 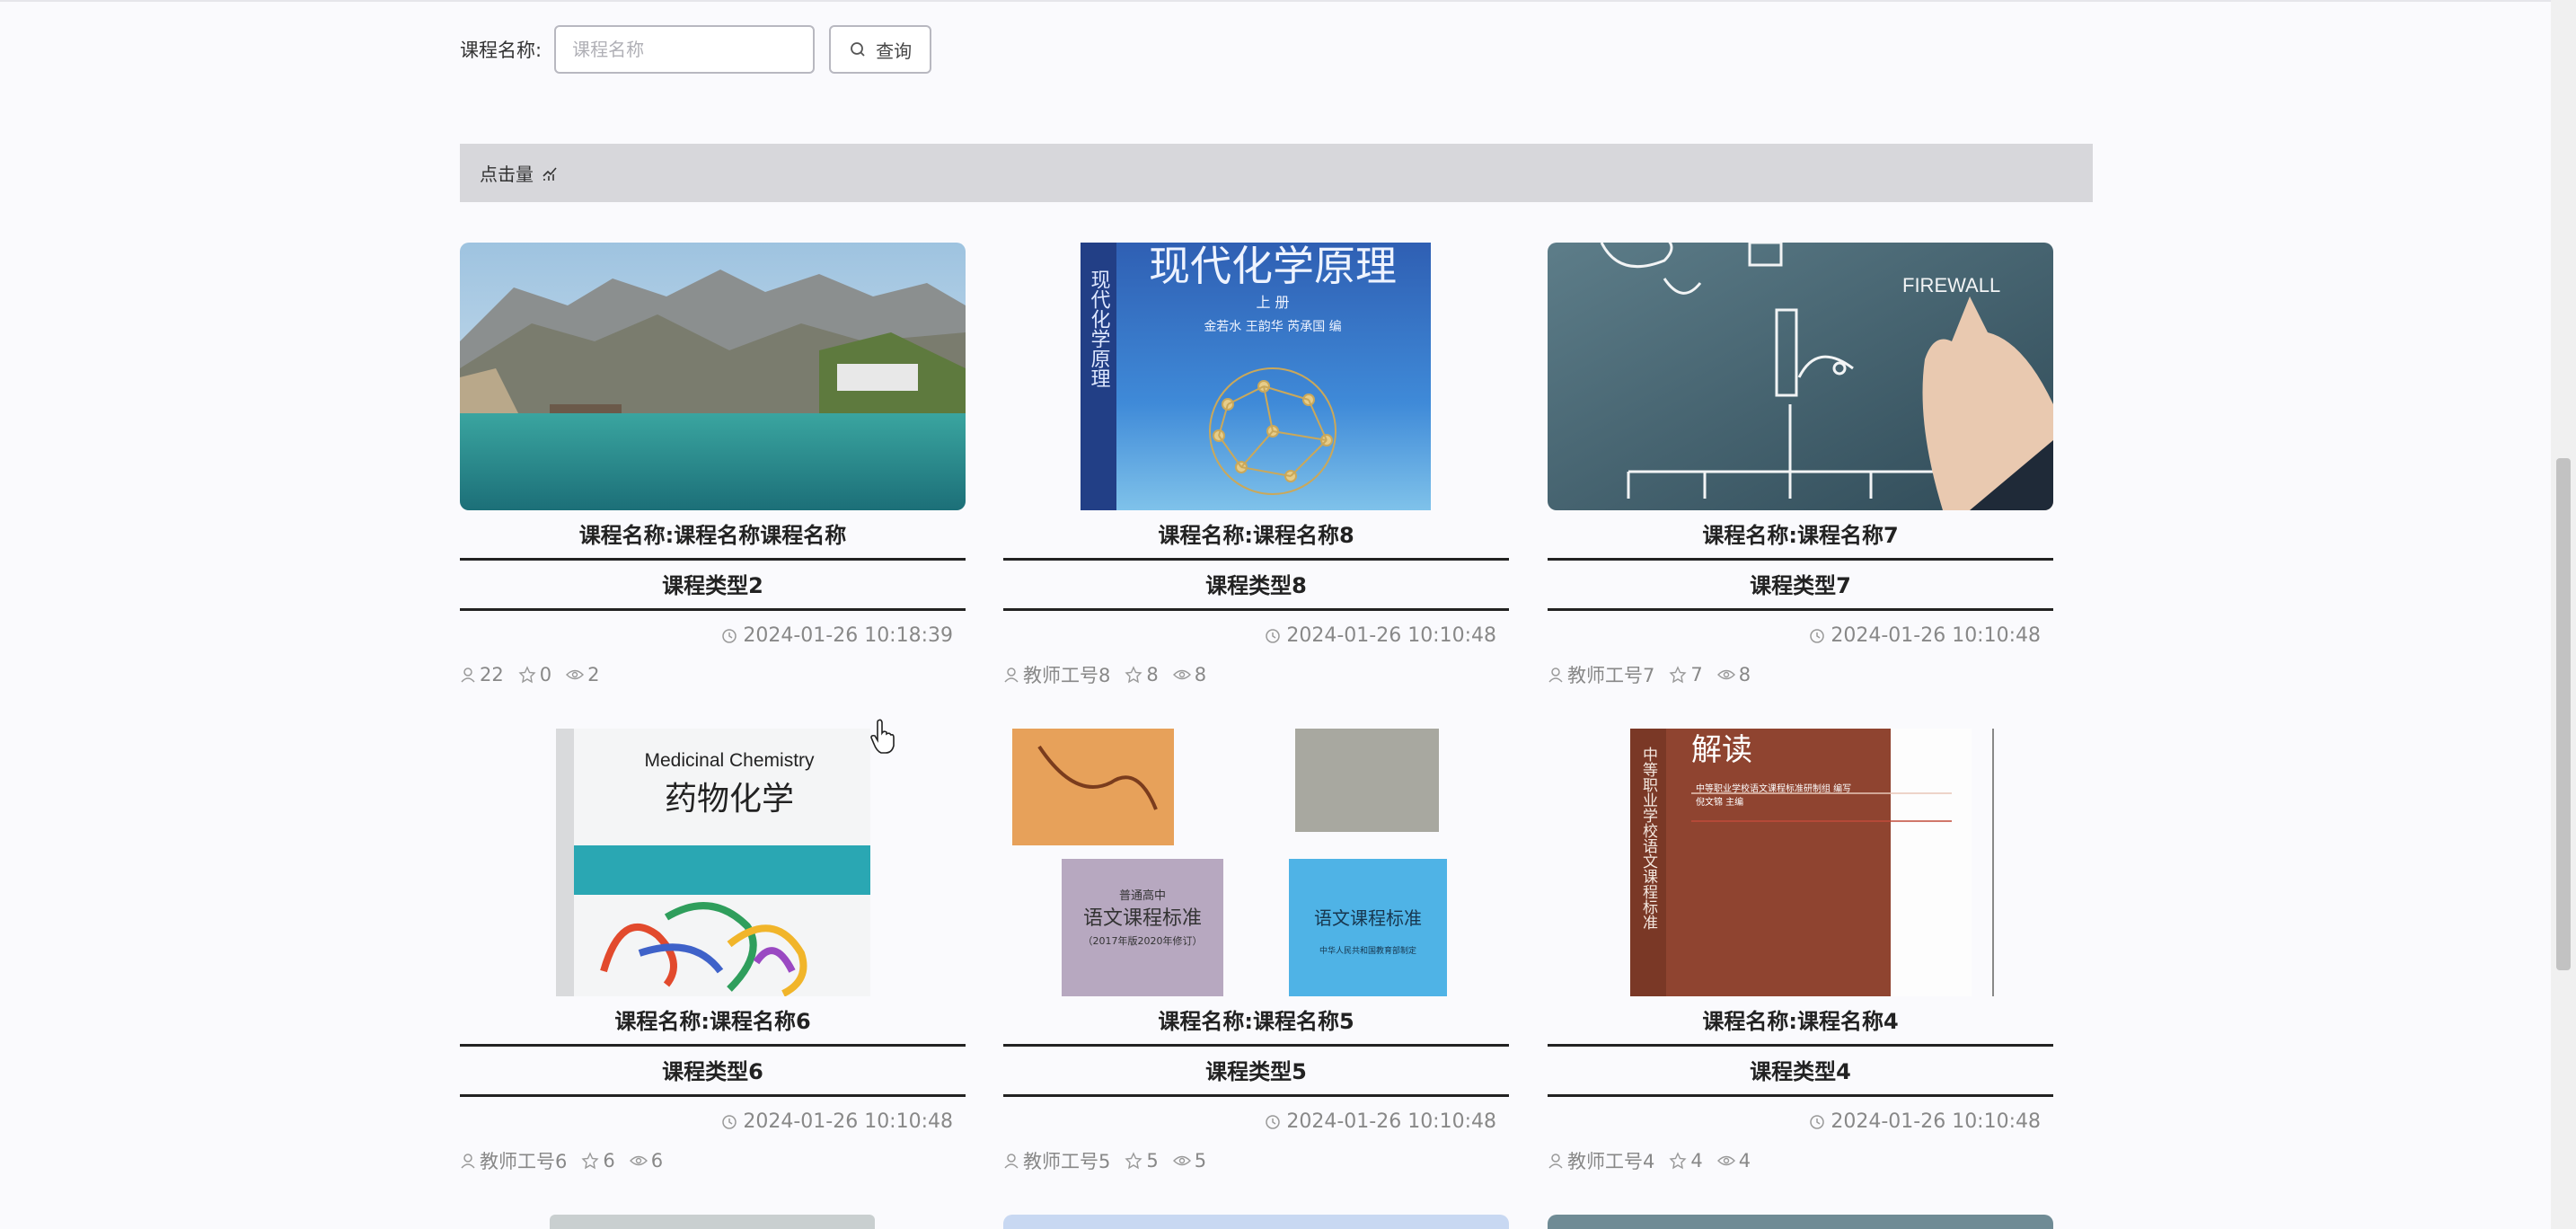 I want to click on view-count: 6, so click(x=657, y=1161).